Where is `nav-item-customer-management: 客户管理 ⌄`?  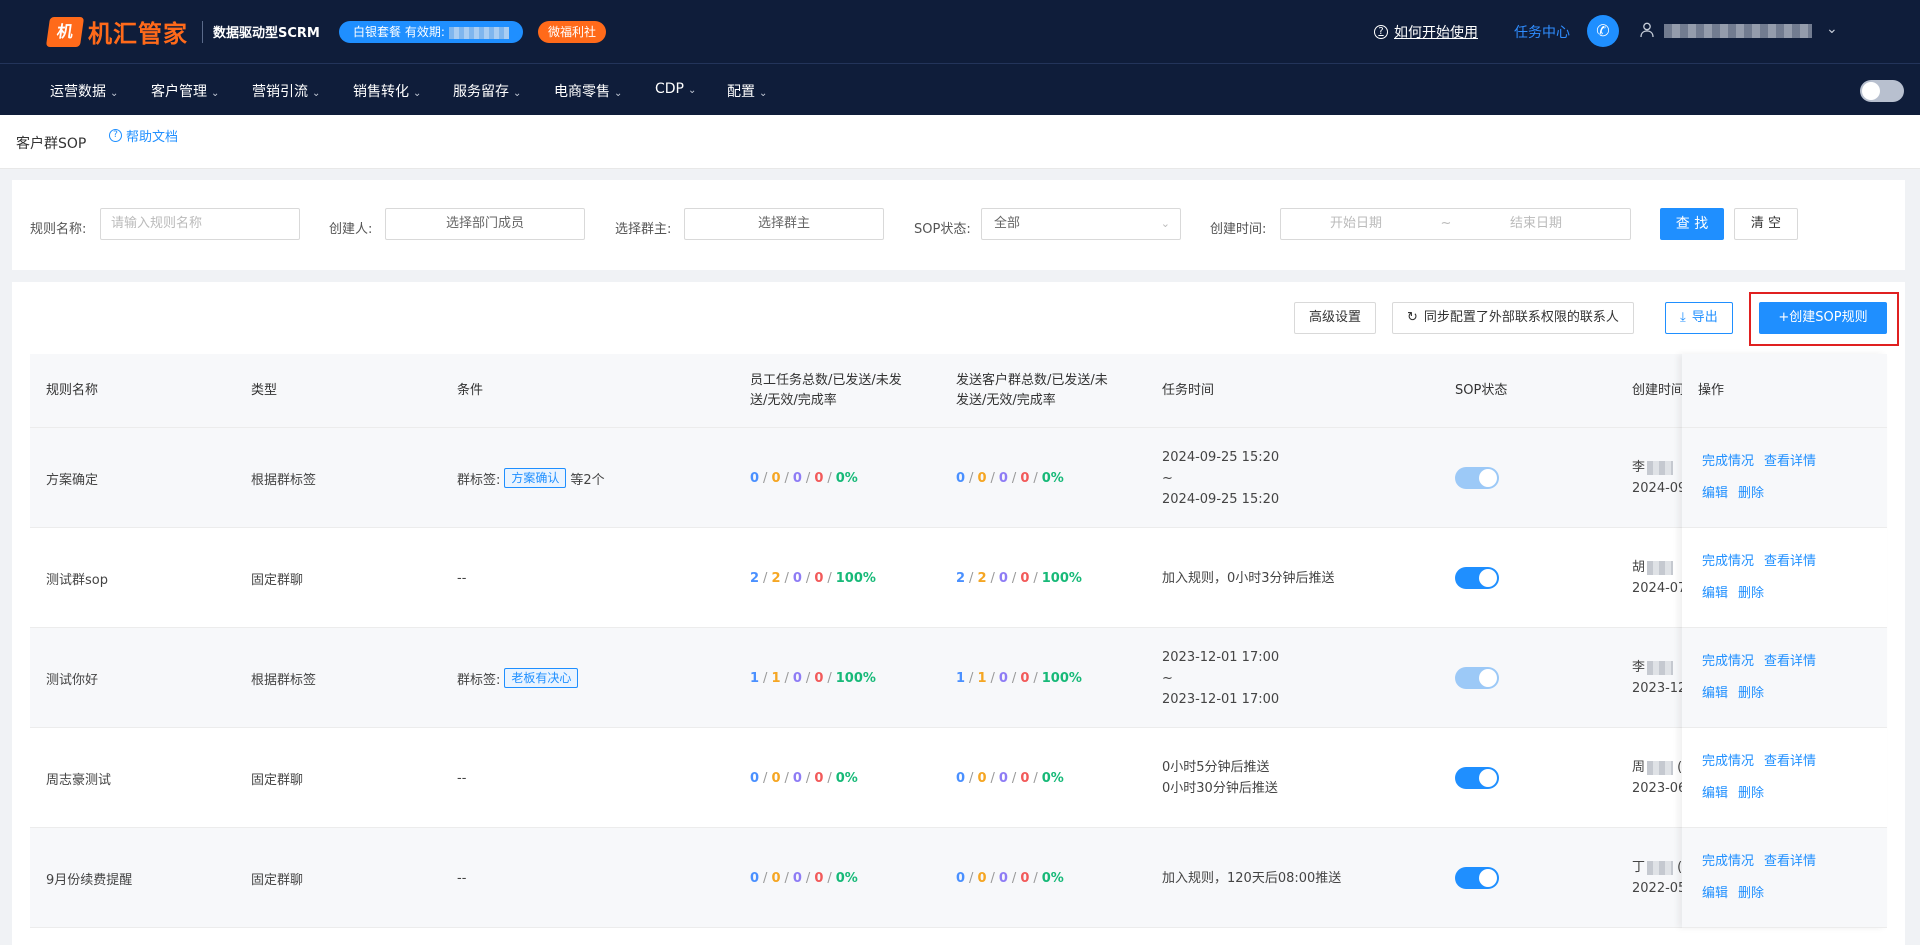 nav-item-customer-management: 客户管理 ⌄ is located at coordinates (185, 91).